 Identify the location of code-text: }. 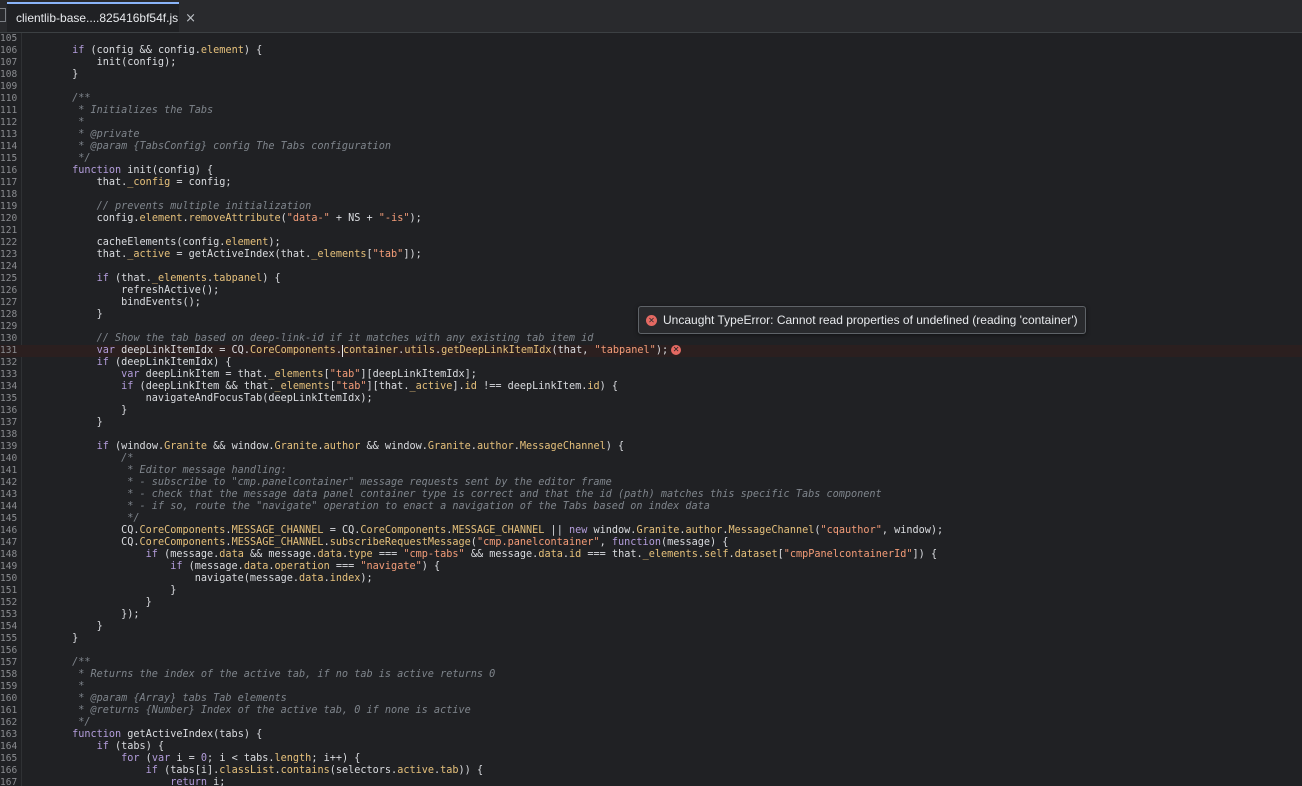
(63, 422).